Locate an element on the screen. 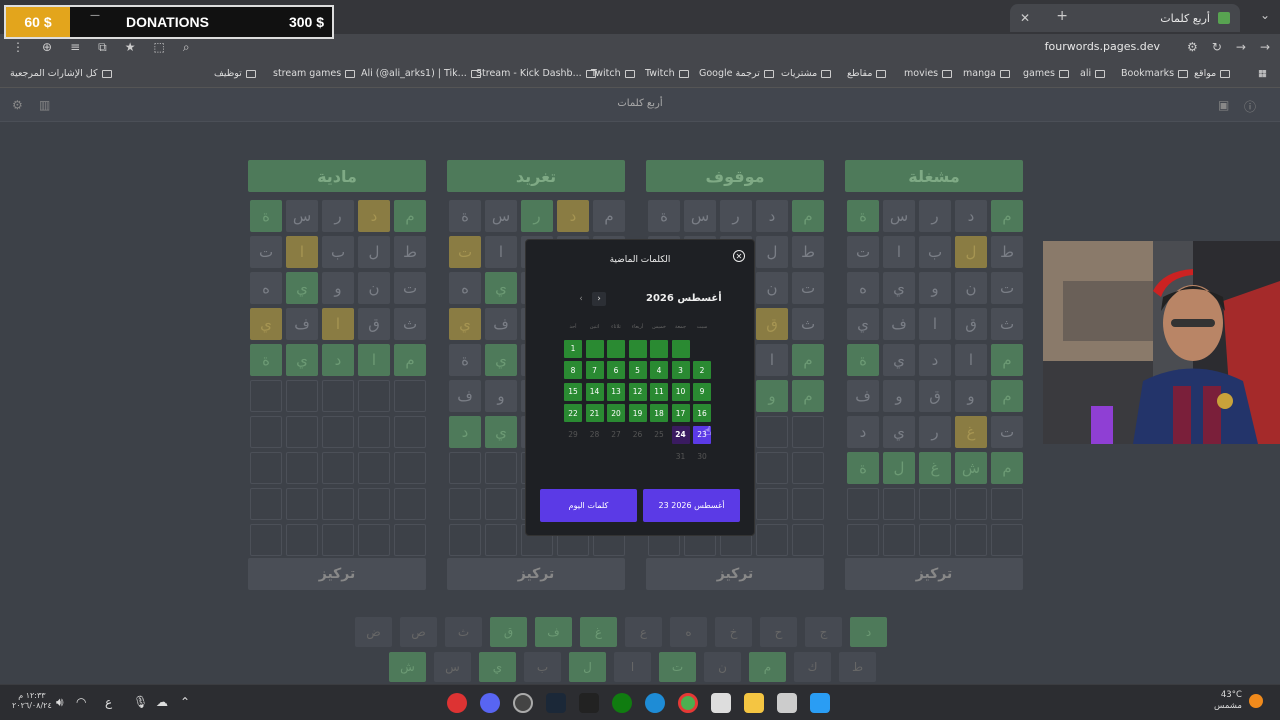 Image resolution: width=1280 pixels, height=720 pixels. calendar-day: 18 is located at coordinates (659, 413).